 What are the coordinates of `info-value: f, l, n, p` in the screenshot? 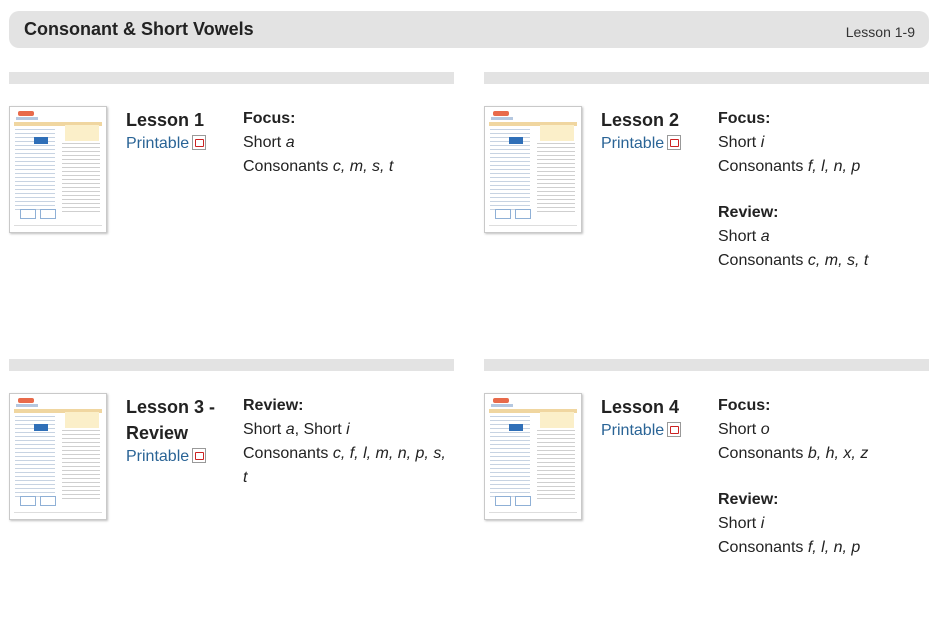 It's located at (834, 166).